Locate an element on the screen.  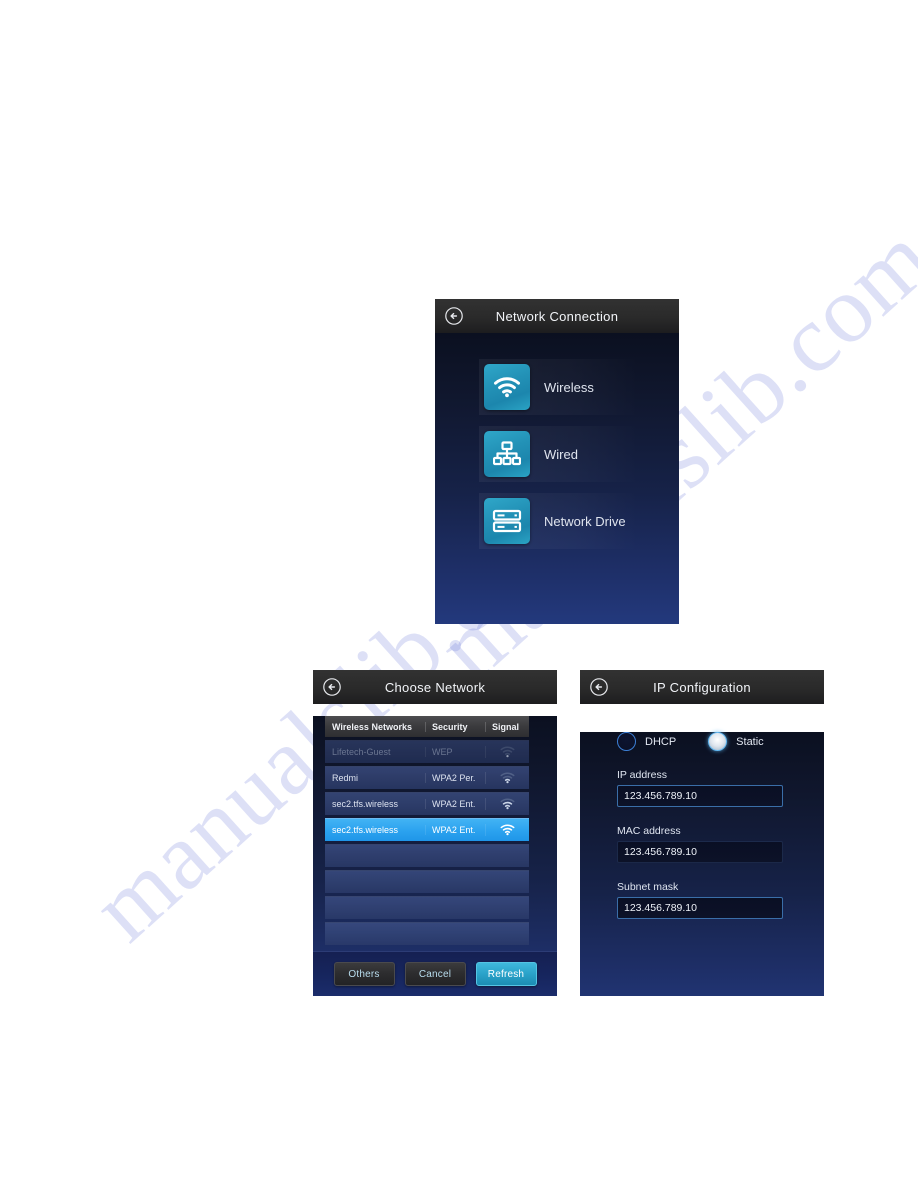
panel-titlebar: Network Connection is located at coordinates (557, 316).